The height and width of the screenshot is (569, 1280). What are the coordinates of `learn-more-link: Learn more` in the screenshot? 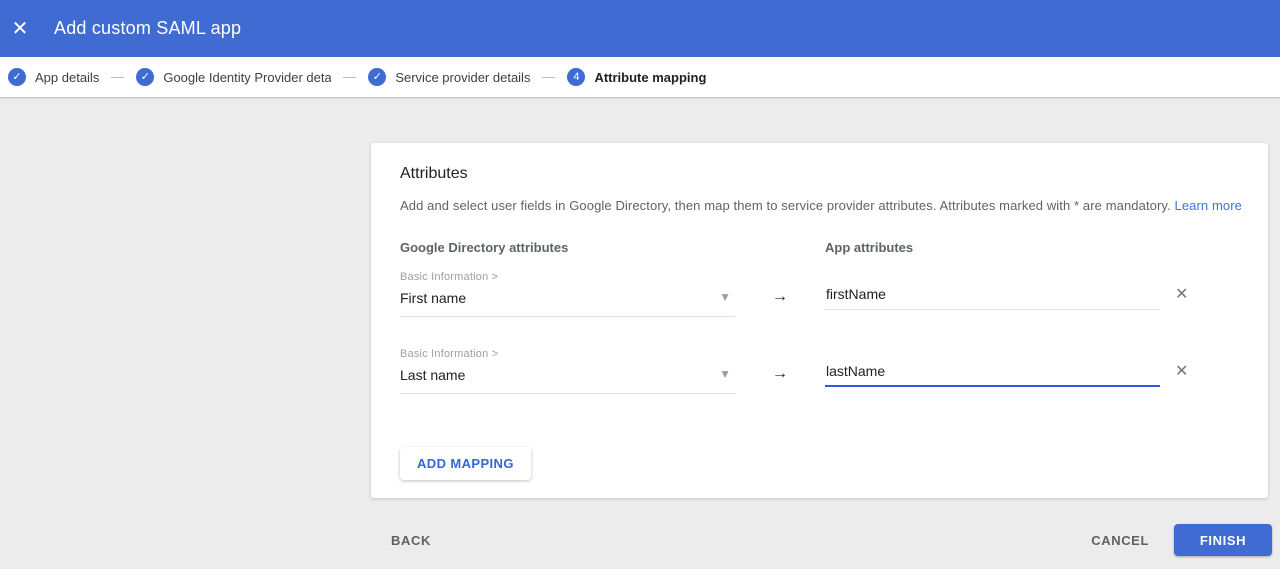 It's located at (1208, 205).